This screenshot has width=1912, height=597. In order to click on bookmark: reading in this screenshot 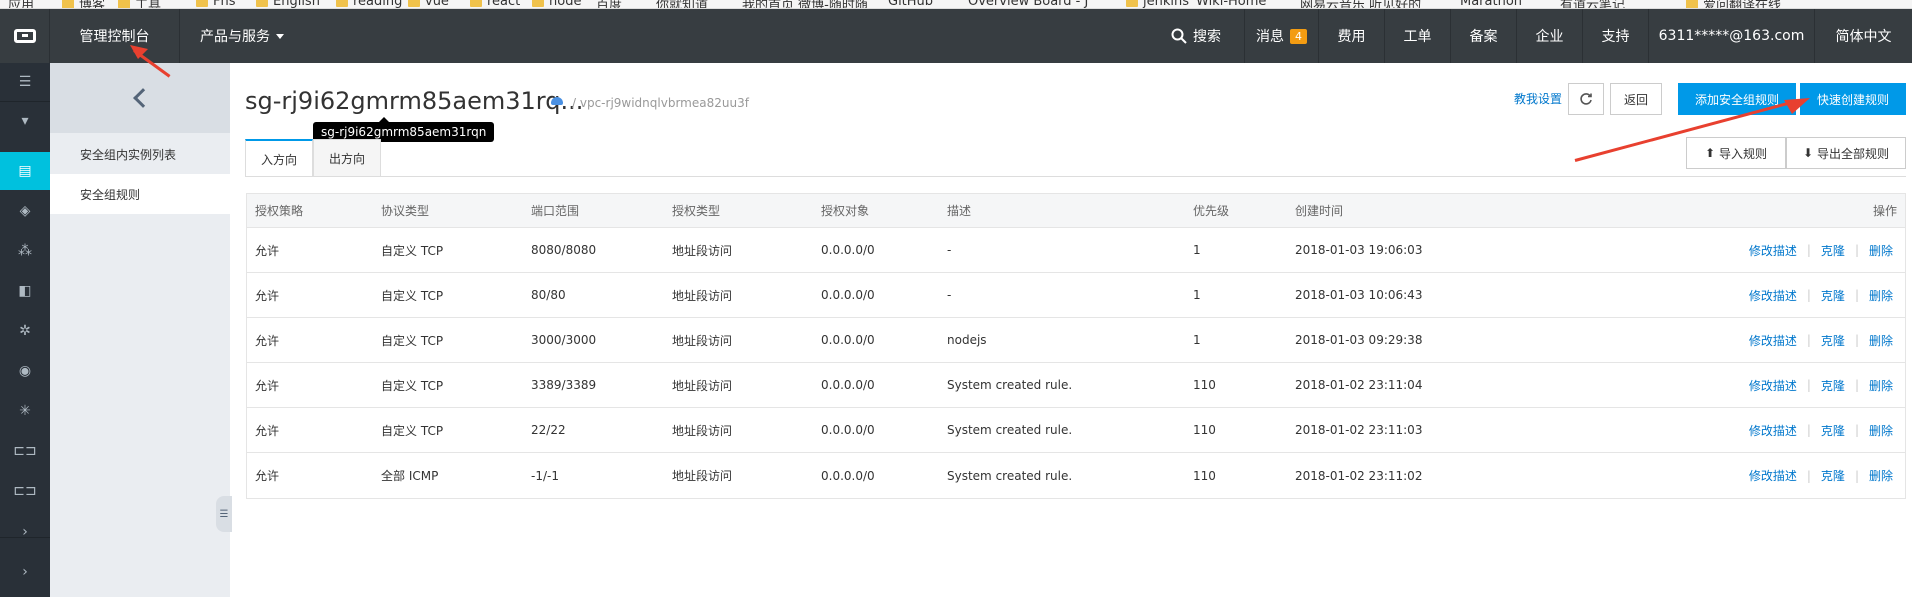, I will do `click(369, 4)`.